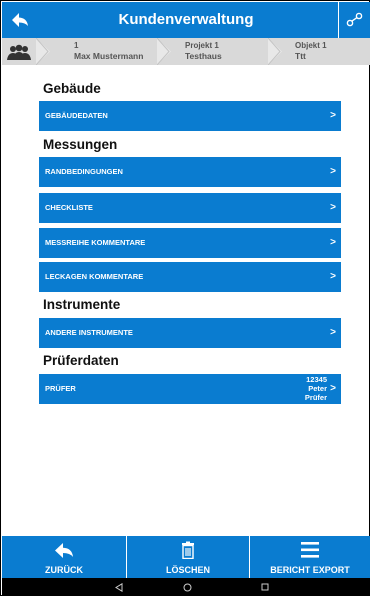 This screenshot has height=596, width=370. I want to click on top-app-bar: Kundenverwaltung, so click(186, 20).